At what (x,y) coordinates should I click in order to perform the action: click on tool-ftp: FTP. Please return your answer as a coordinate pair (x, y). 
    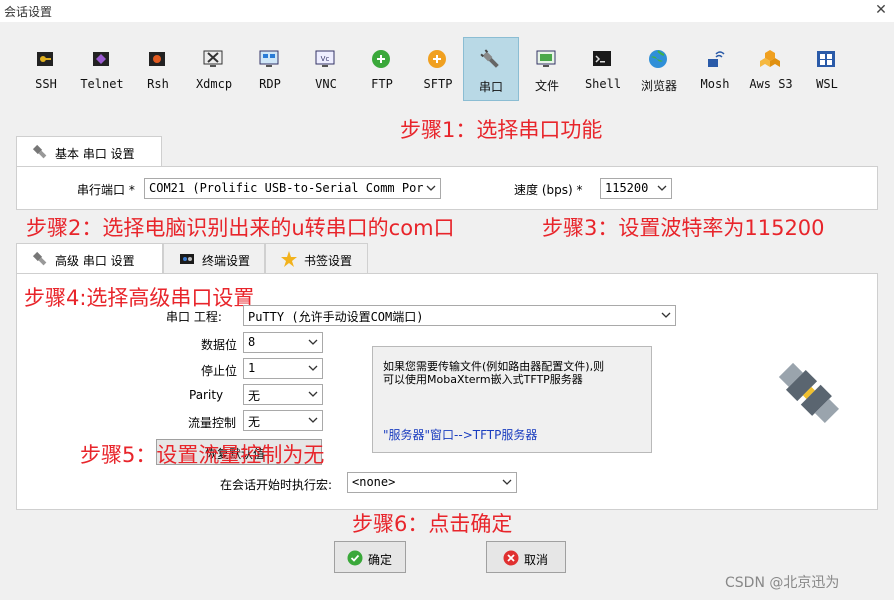
    Looking at the image, I should click on (382, 69).